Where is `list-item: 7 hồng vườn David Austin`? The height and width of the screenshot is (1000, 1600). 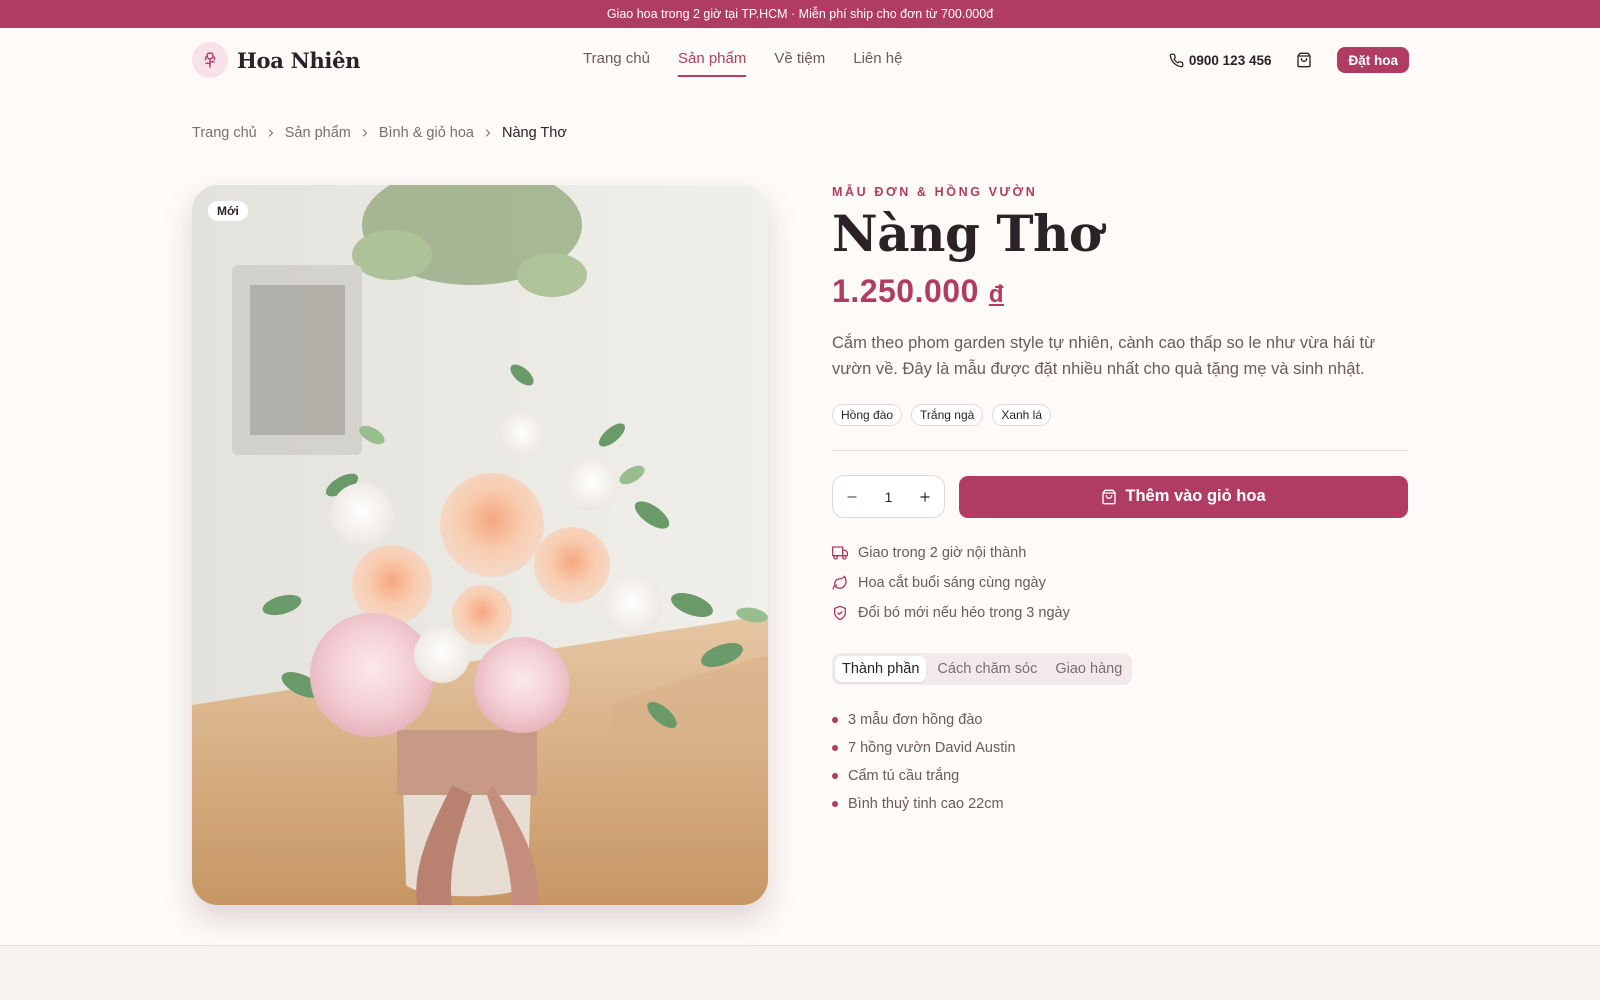 list-item: 7 hồng vườn David Austin is located at coordinates (1120, 747).